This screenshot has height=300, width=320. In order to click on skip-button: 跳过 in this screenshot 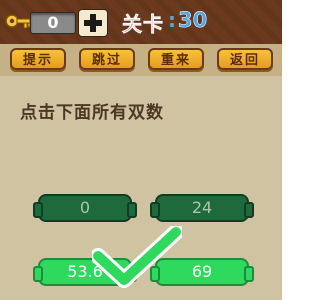, I will do `click(107, 59)`.